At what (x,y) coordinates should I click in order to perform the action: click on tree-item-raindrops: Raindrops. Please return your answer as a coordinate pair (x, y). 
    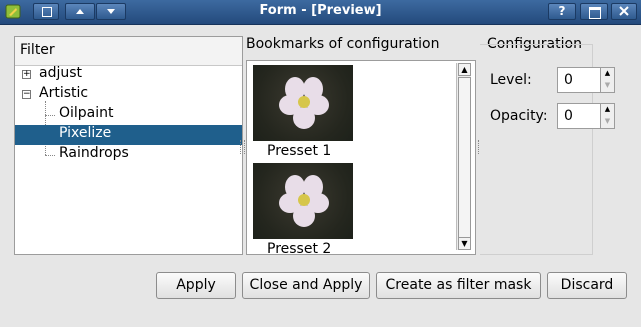
    Looking at the image, I should click on (128, 155).